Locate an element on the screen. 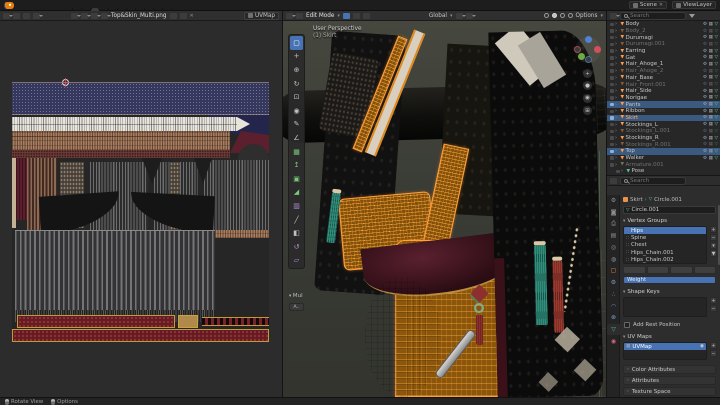 Image resolution: width=720 pixels, height=405 pixels. tool-button: ⊡ is located at coordinates (296, 97).